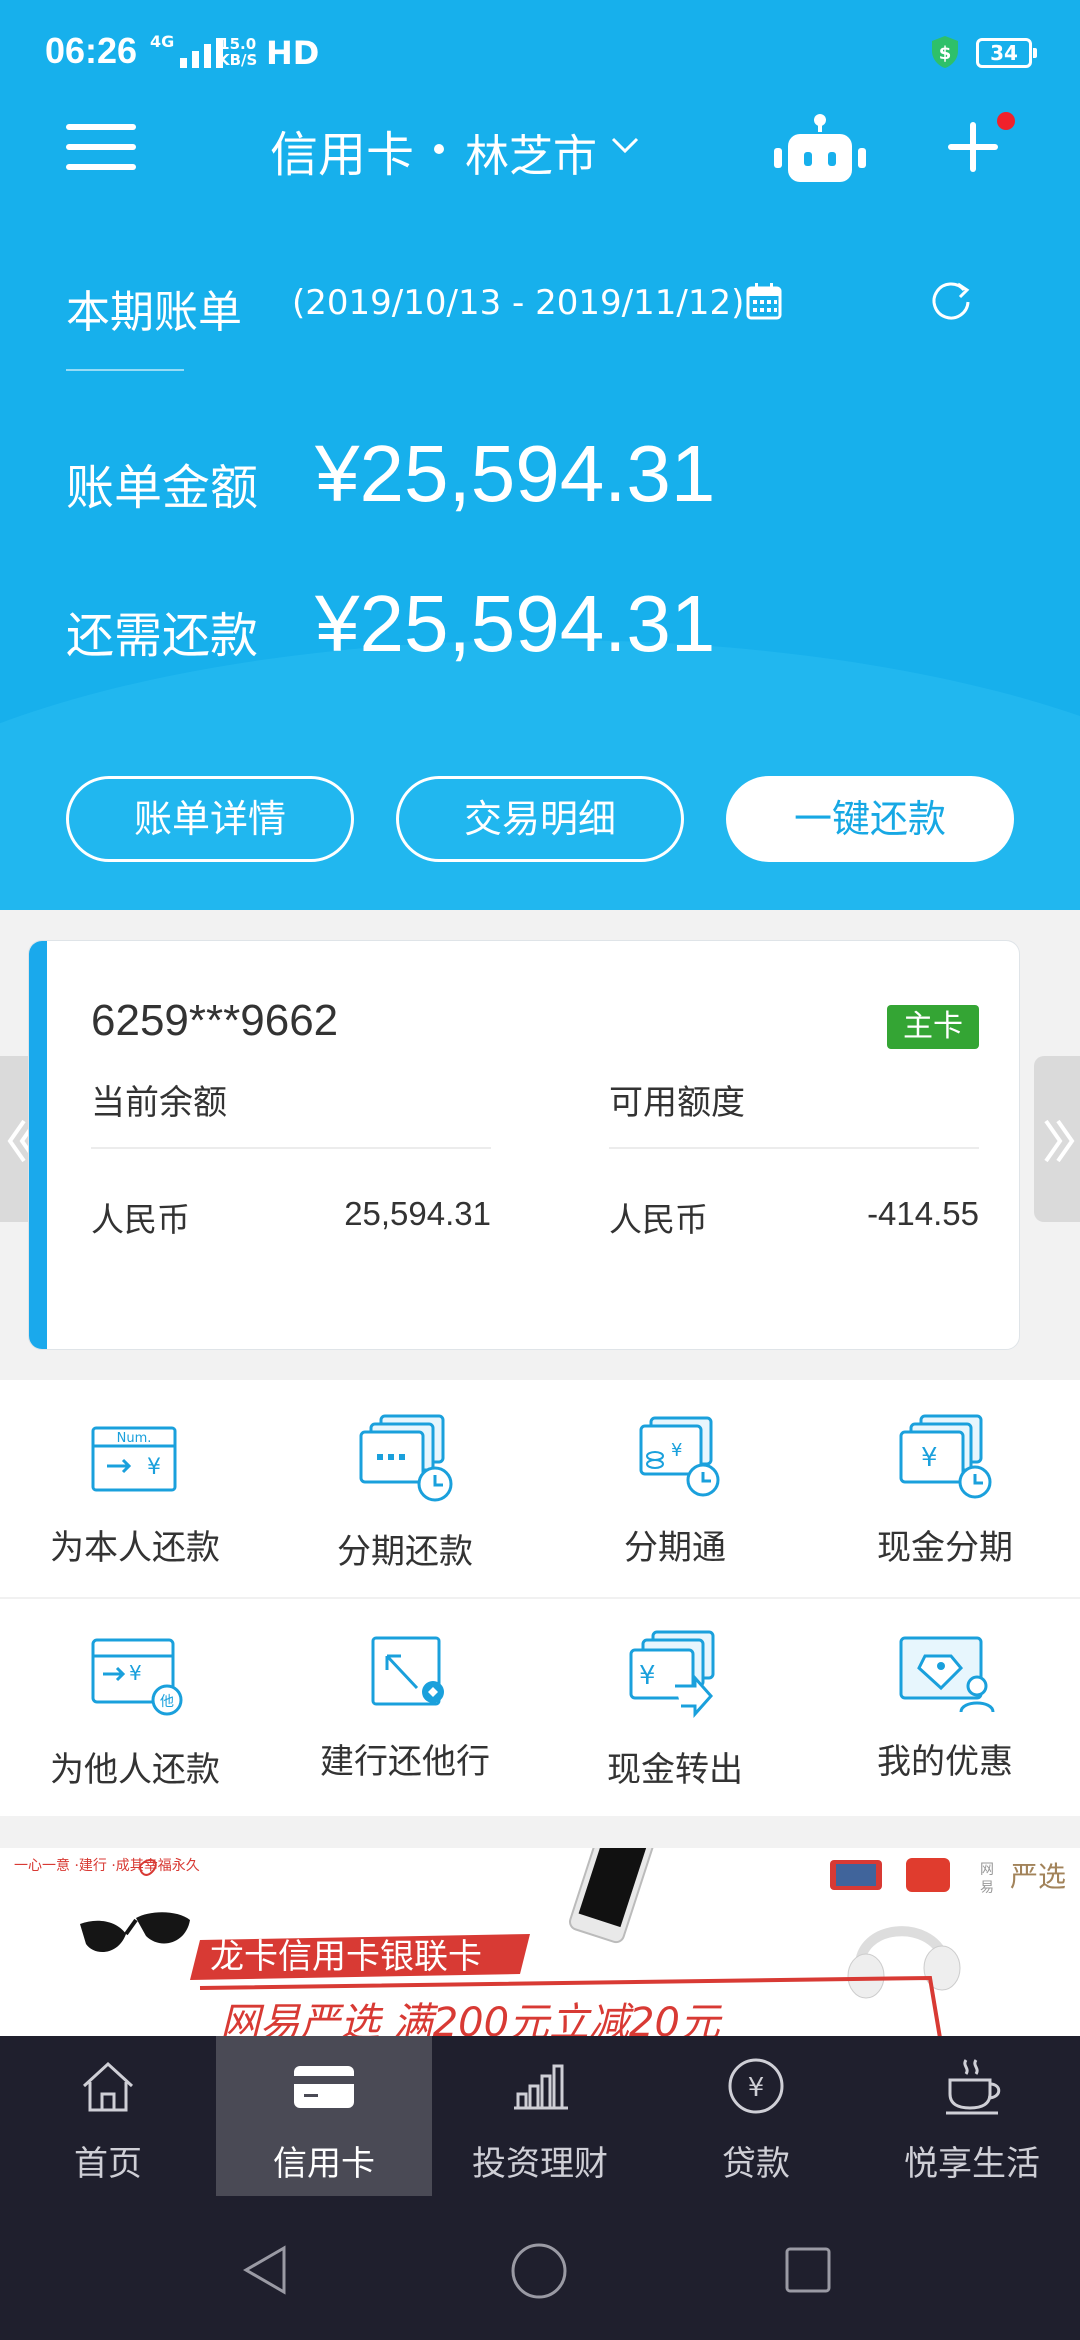 Image resolution: width=1080 pixels, height=2340 pixels. What do you see at coordinates (471, 2019) in the screenshot?
I see `svg-text: 网易严选 满200元立减20元` at bounding box center [471, 2019].